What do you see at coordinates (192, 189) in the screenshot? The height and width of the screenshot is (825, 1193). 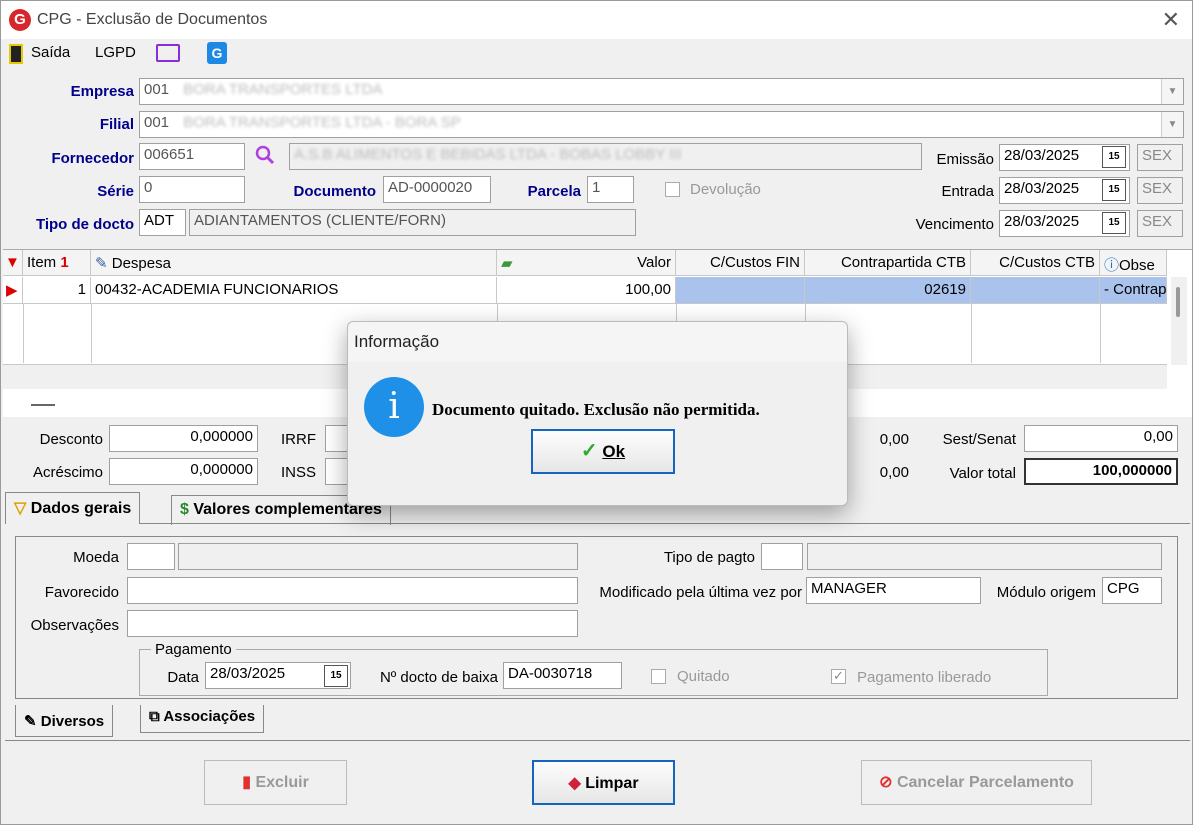 I see `serie-field: 0` at bounding box center [192, 189].